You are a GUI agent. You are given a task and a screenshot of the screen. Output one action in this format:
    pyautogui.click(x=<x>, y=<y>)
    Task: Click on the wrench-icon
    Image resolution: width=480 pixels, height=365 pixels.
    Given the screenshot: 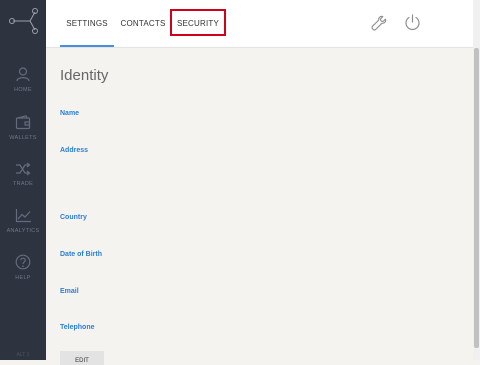 What is the action you would take?
    pyautogui.click(x=379, y=23)
    